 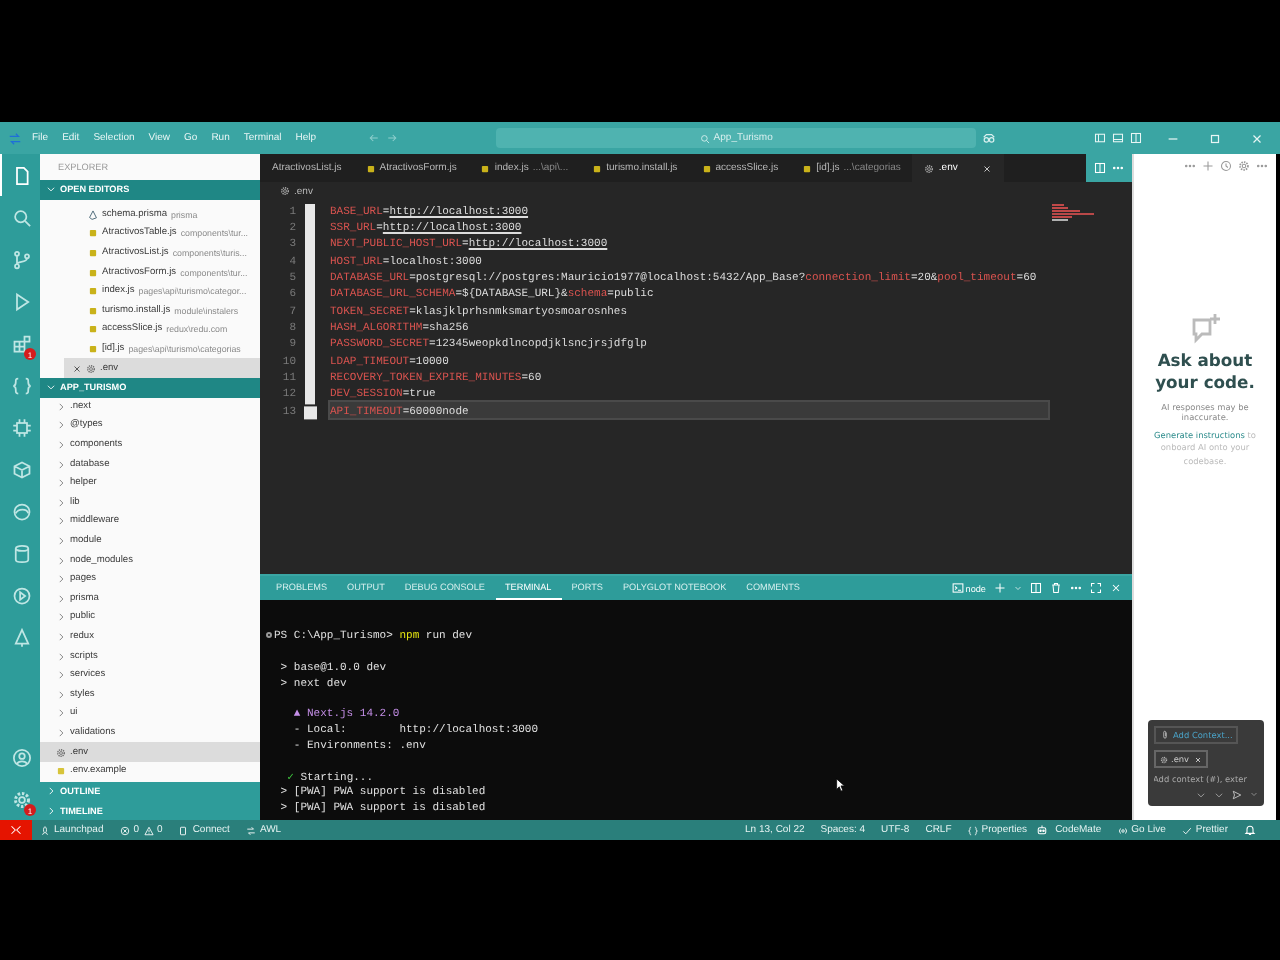 What do you see at coordinates (21, 301) in the screenshot?
I see `run-icon` at bounding box center [21, 301].